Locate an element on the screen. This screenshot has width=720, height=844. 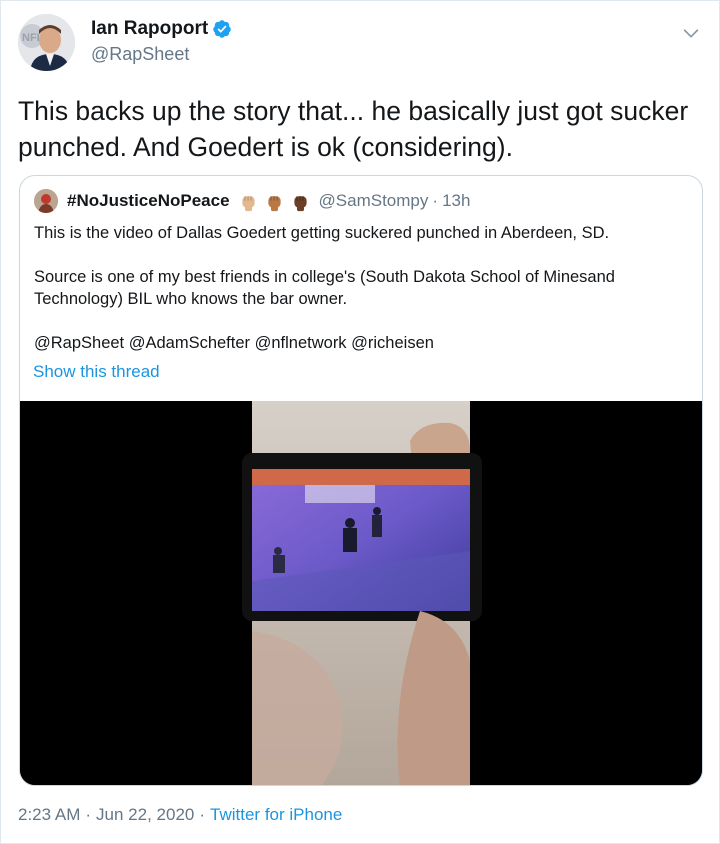
quoted-timestamp: 13h is located at coordinates (456, 201).